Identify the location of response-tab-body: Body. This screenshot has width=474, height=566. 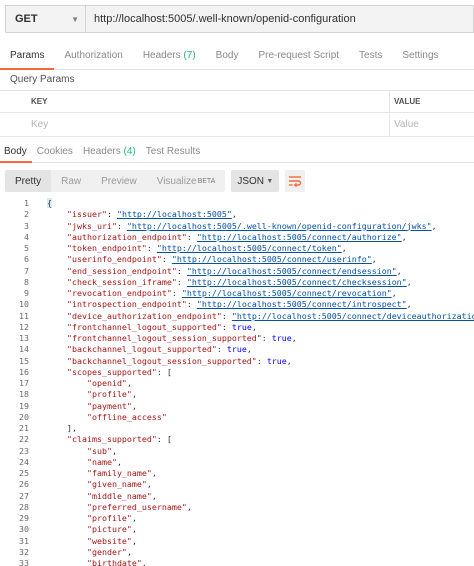
(16, 153).